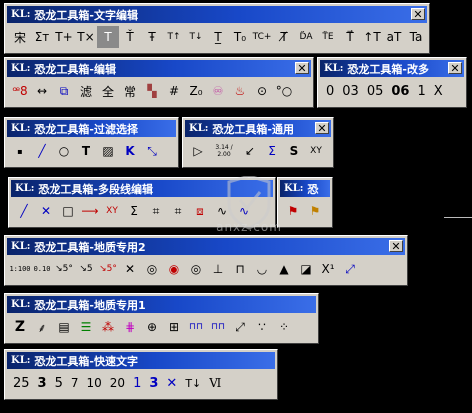  I want to click on text-underline-button: T̲, so click(218, 37).